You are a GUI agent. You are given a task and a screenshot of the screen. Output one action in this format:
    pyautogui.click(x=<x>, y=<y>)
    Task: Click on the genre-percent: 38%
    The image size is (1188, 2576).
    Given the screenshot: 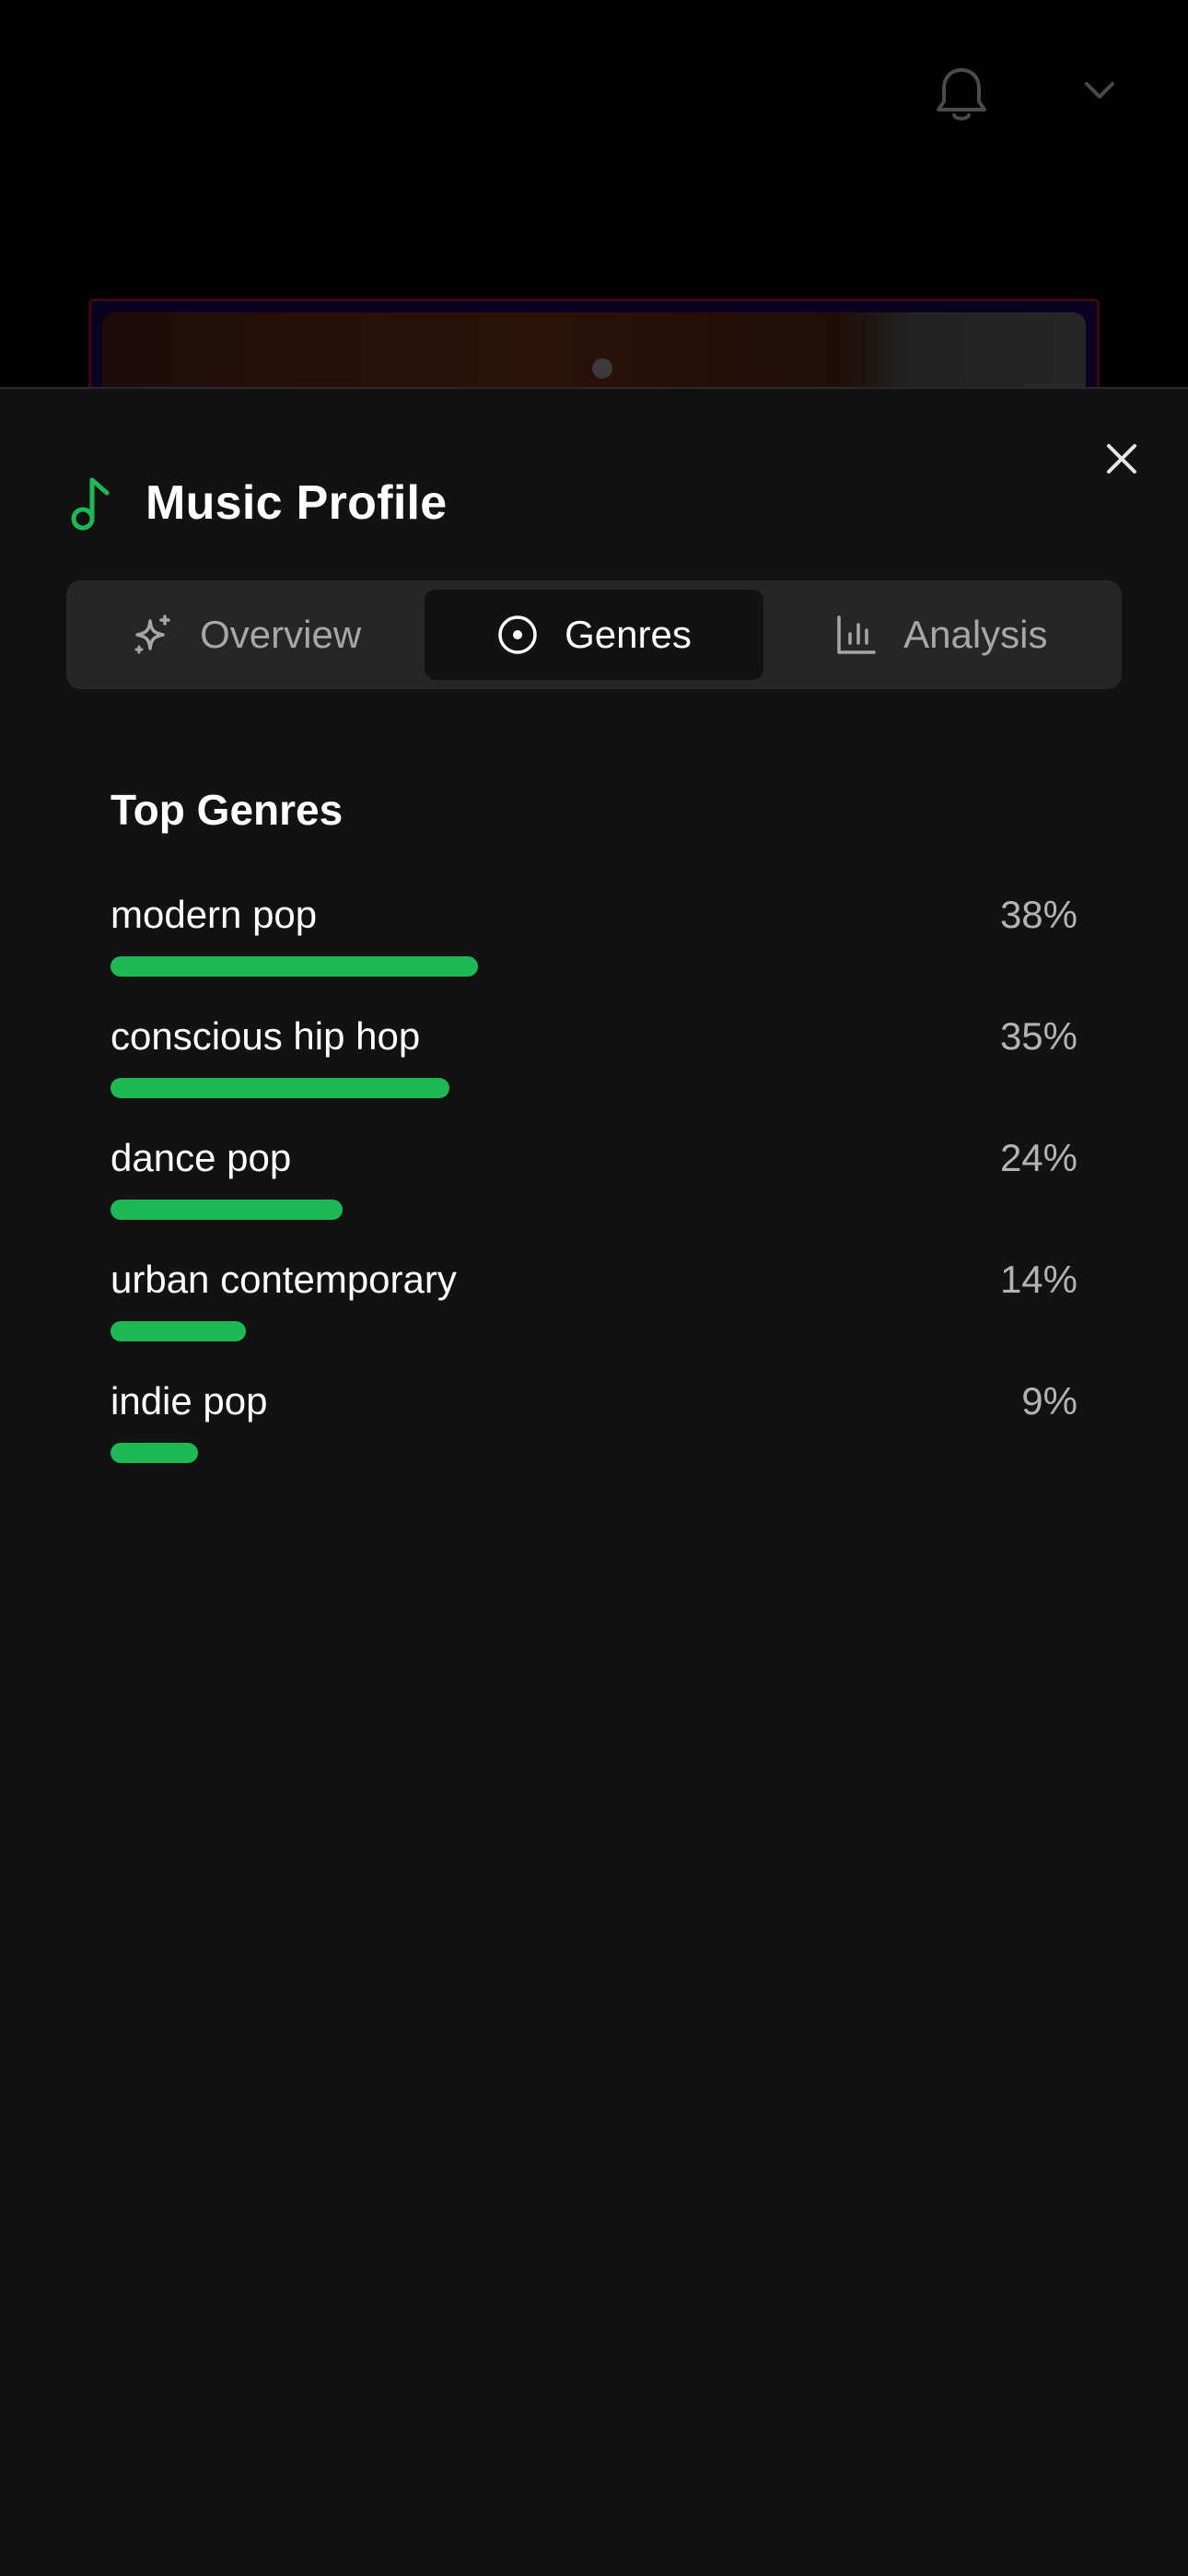 What is the action you would take?
    pyautogui.click(x=1038, y=914)
    